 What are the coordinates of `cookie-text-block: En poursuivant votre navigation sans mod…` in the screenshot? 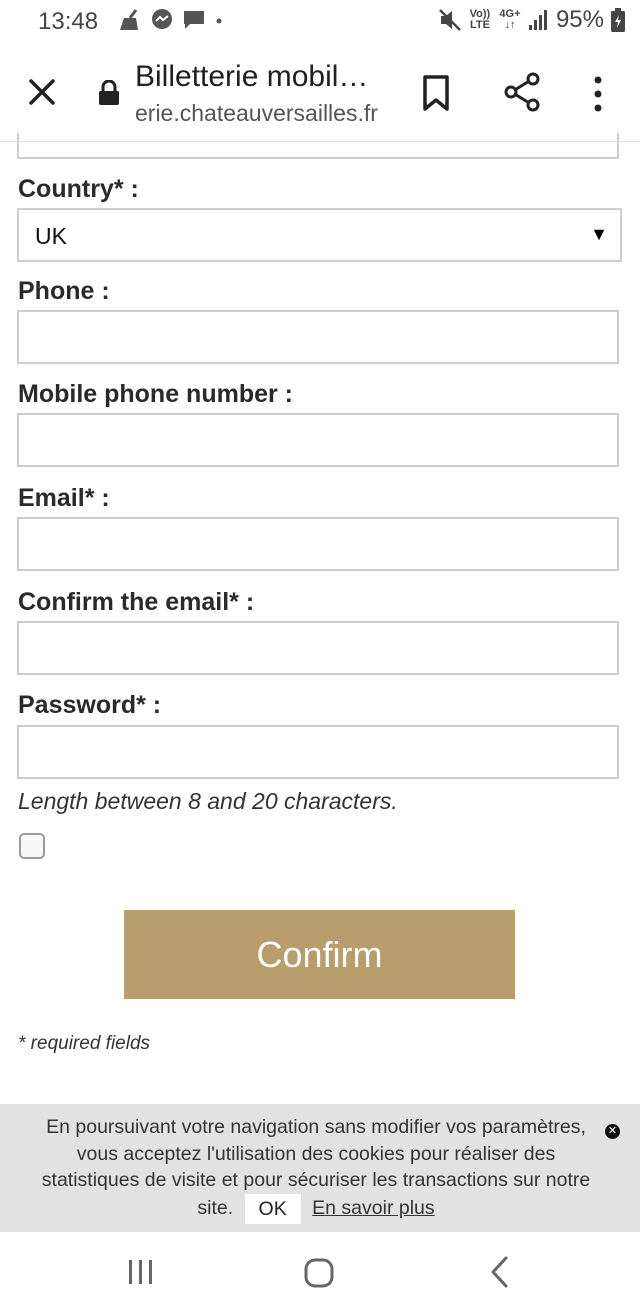 It's located at (316, 1169).